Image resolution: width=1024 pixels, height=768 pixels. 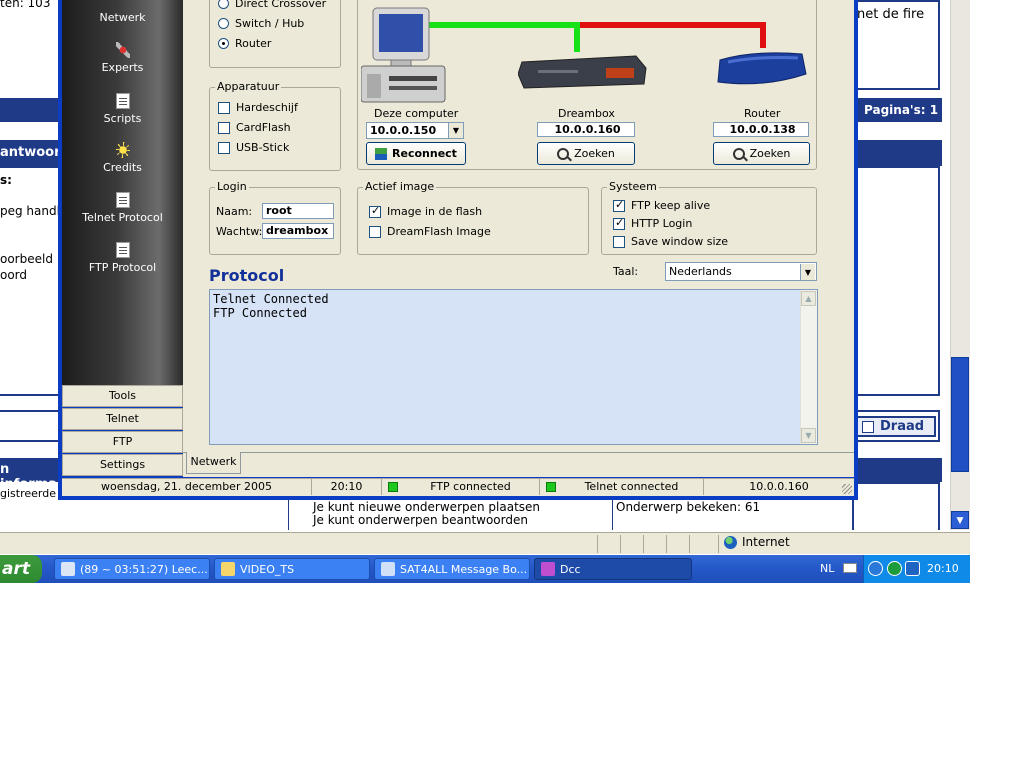 What do you see at coordinates (738, 153) in the screenshot?
I see `magnifier-icon` at bounding box center [738, 153].